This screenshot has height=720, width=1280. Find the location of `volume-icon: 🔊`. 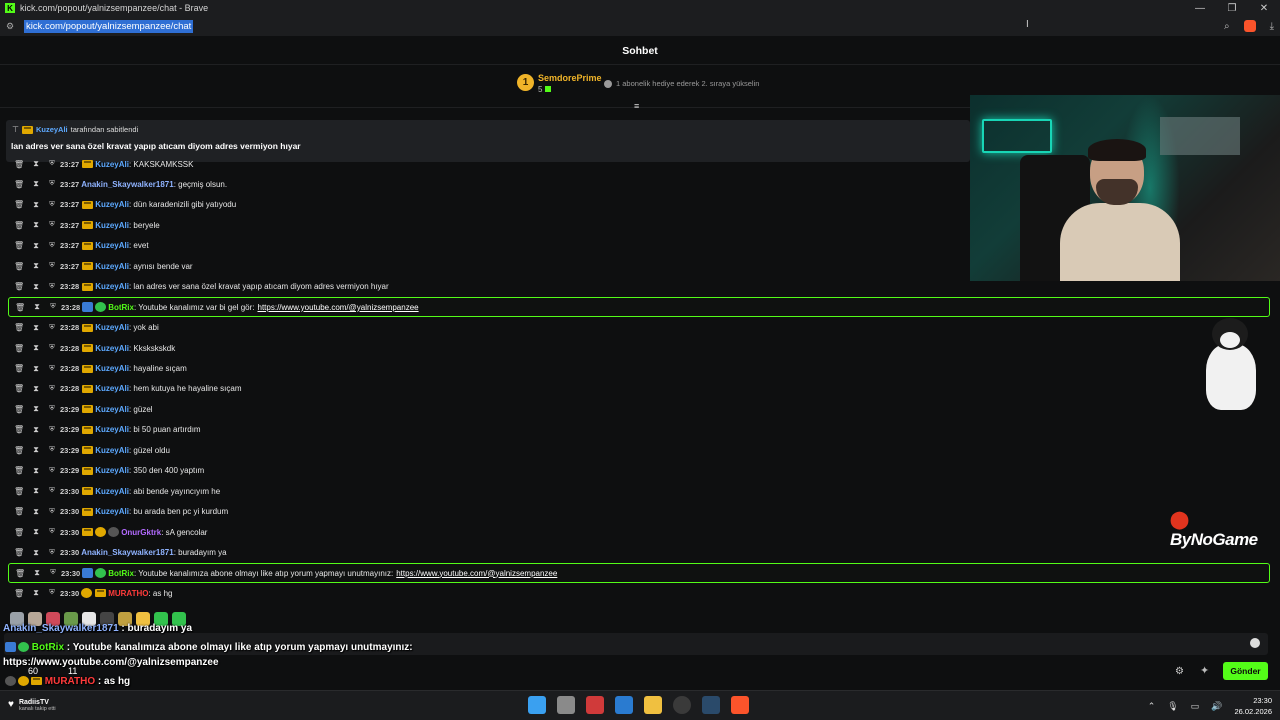

volume-icon: 🔊 is located at coordinates (1216, 706).